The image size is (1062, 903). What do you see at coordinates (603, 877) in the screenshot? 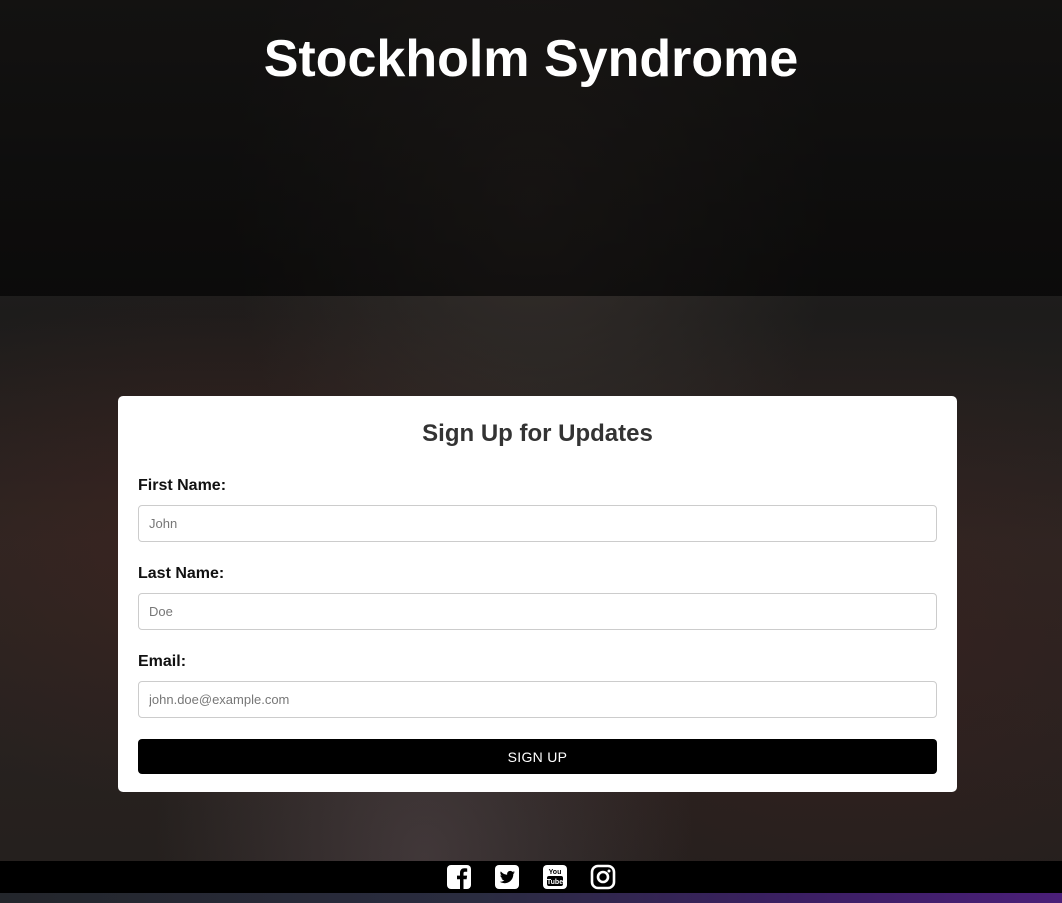
I see `instagram-icon` at bounding box center [603, 877].